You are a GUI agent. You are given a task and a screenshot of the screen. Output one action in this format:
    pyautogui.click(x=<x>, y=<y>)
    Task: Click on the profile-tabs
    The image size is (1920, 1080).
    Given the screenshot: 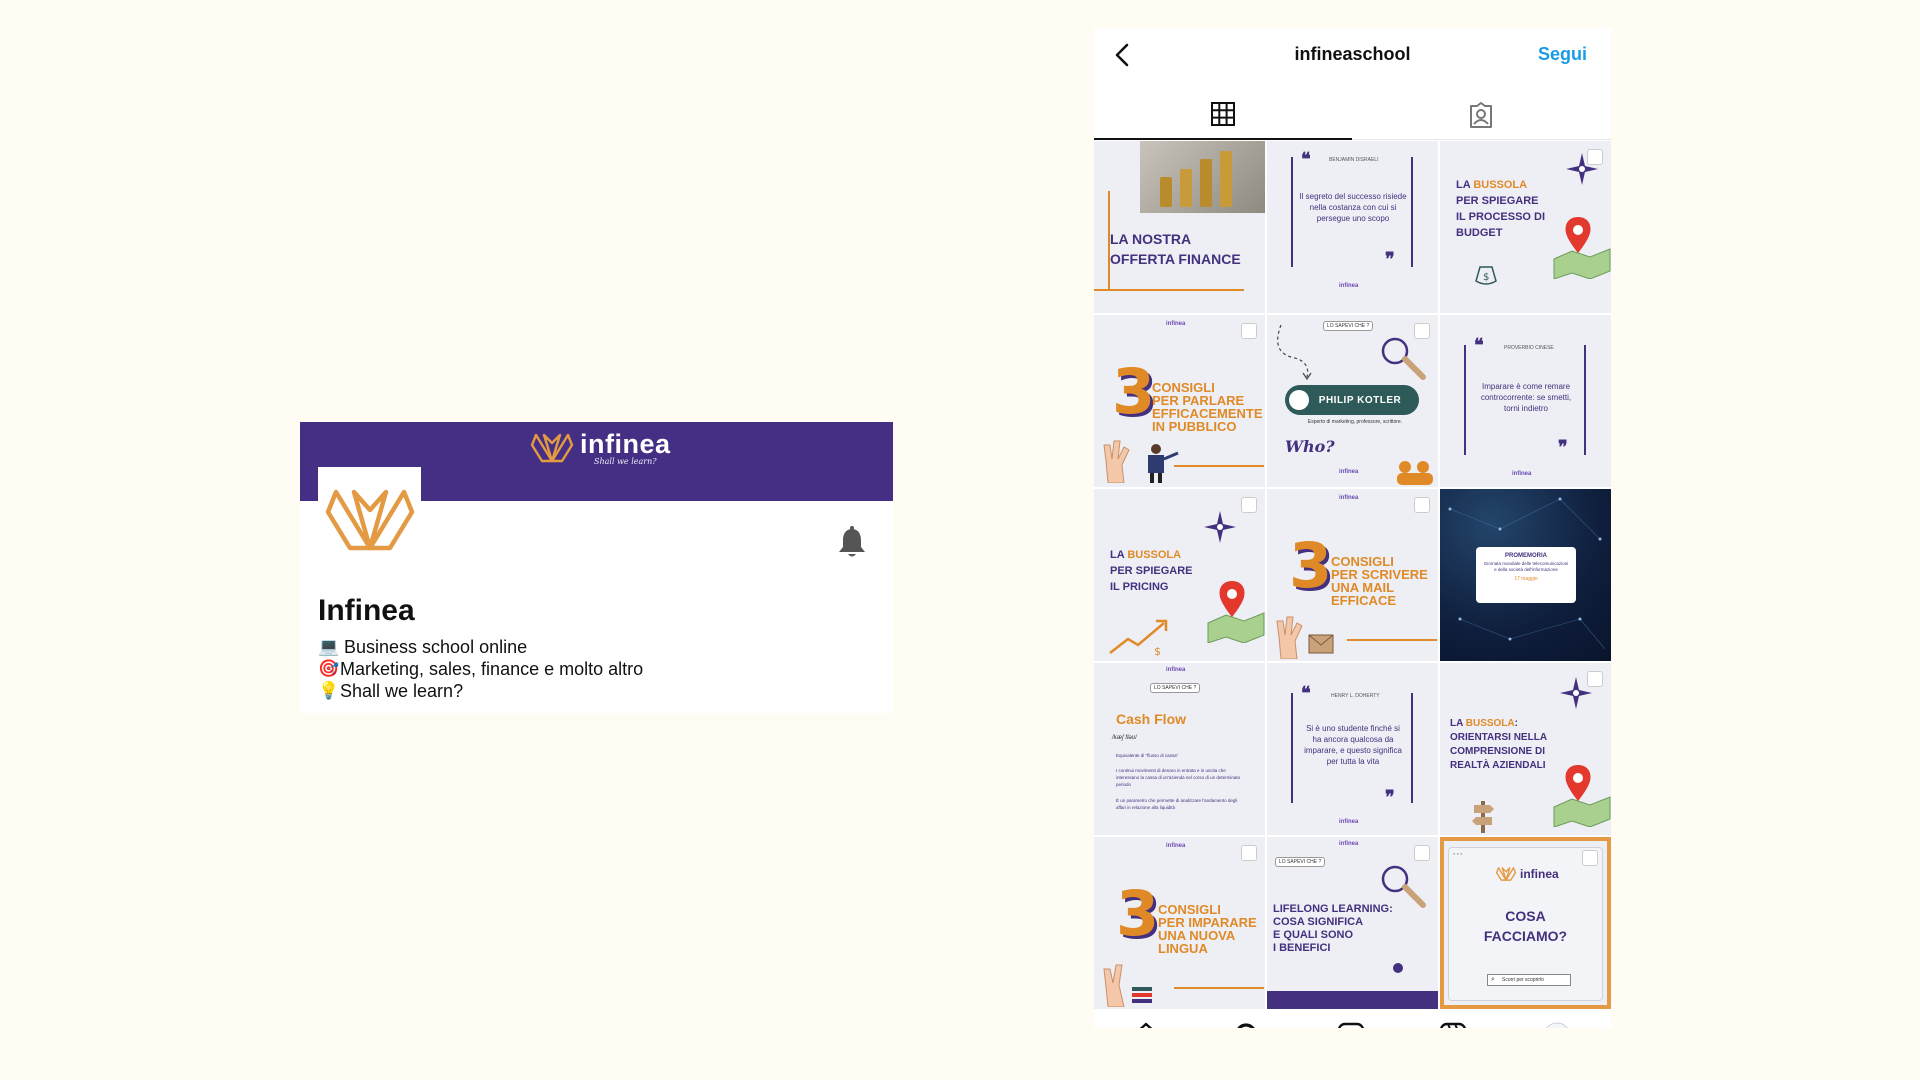 What is the action you would take?
    pyautogui.click(x=1352, y=115)
    